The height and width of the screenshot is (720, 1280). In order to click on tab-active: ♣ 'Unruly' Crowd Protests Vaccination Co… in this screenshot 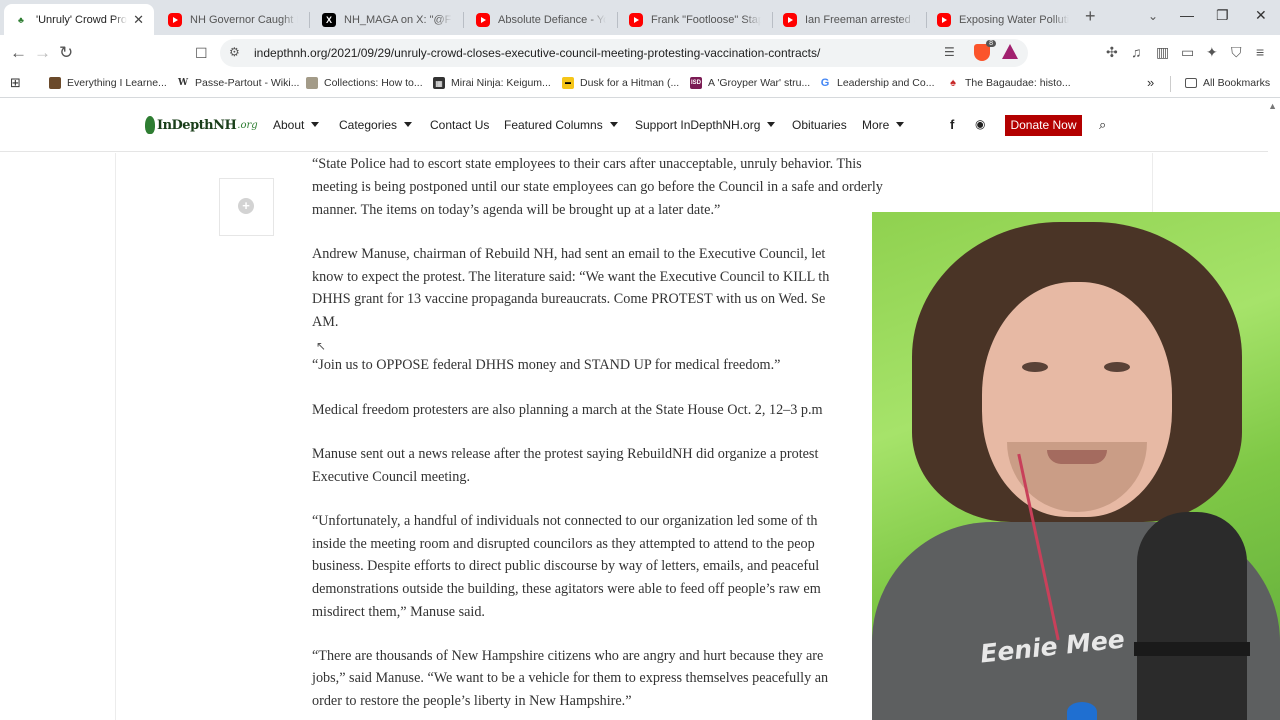, I will do `click(79, 19)`.